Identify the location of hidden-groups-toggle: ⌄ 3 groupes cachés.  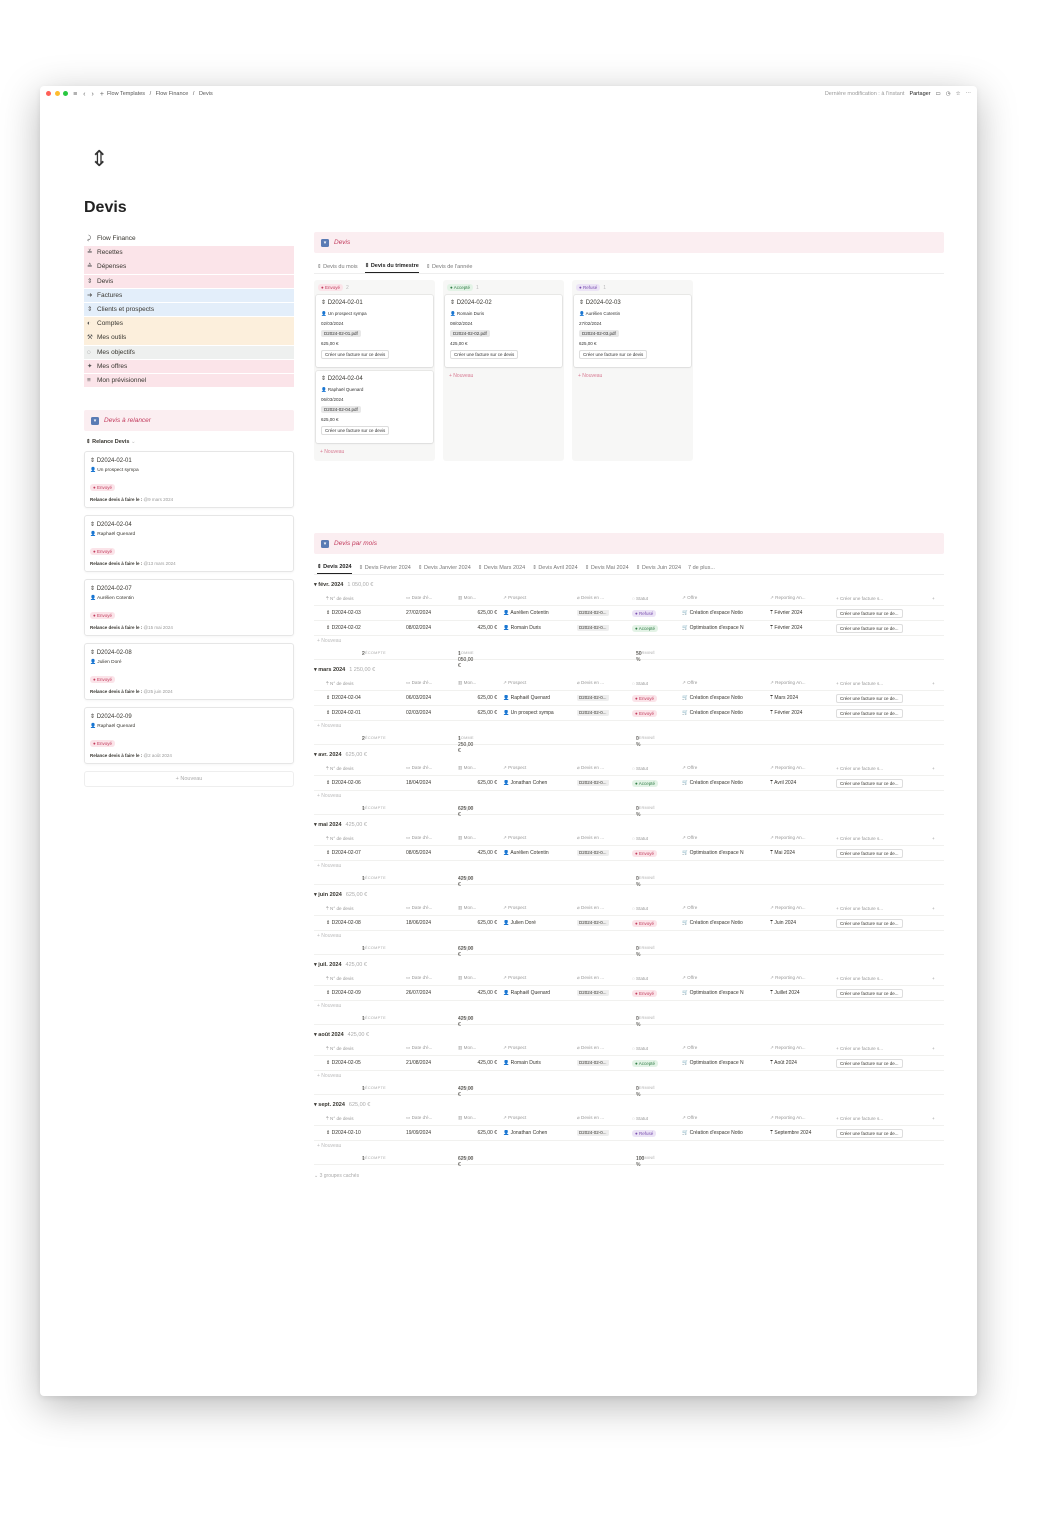
(629, 1176).